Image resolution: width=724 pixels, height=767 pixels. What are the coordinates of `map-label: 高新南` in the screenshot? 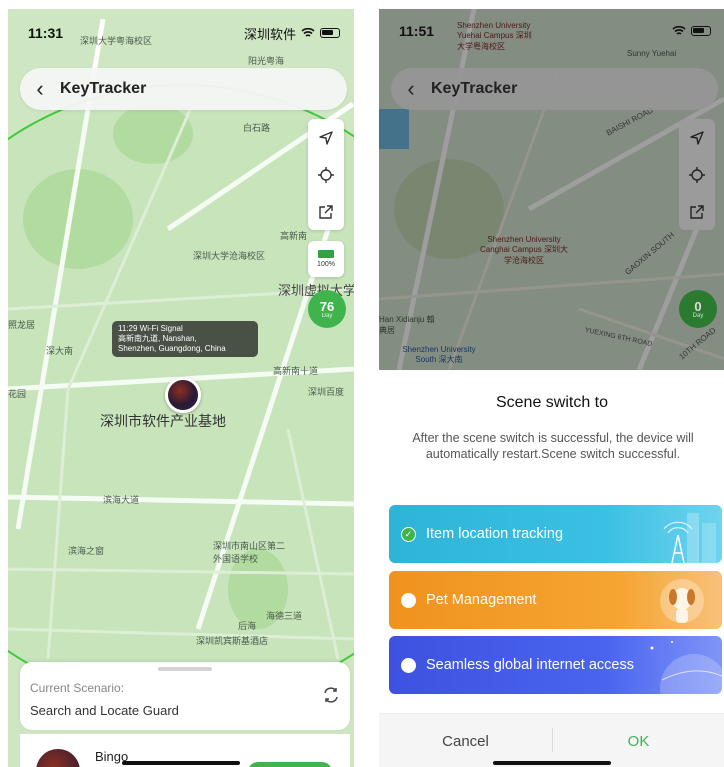 It's located at (294, 236).